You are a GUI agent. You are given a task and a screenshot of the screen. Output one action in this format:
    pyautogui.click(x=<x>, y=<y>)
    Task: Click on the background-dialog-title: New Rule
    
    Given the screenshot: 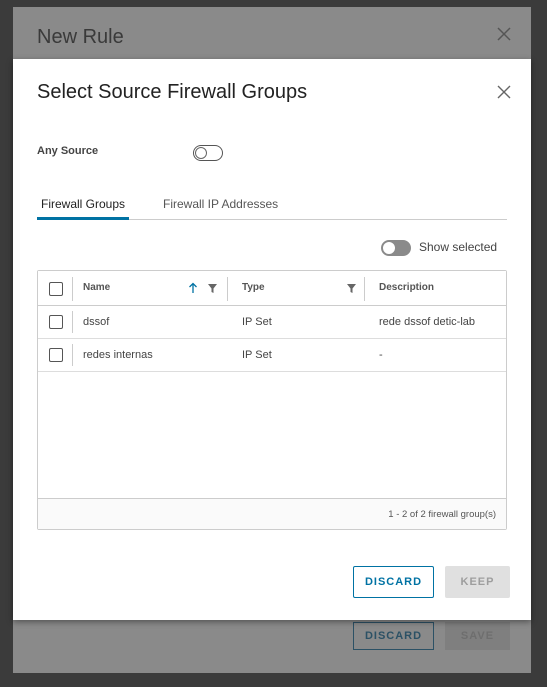 What is the action you would take?
    pyautogui.click(x=80, y=37)
    